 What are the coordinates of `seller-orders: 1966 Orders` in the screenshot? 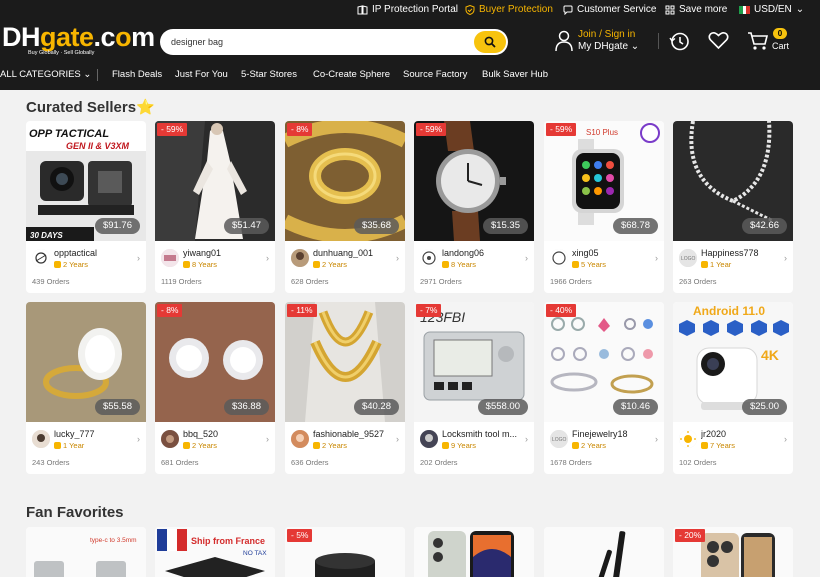 It's located at (571, 281).